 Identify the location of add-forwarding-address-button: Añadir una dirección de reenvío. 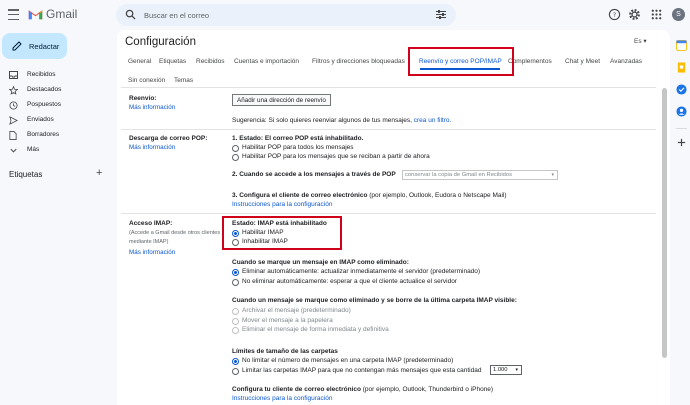
(281, 100).